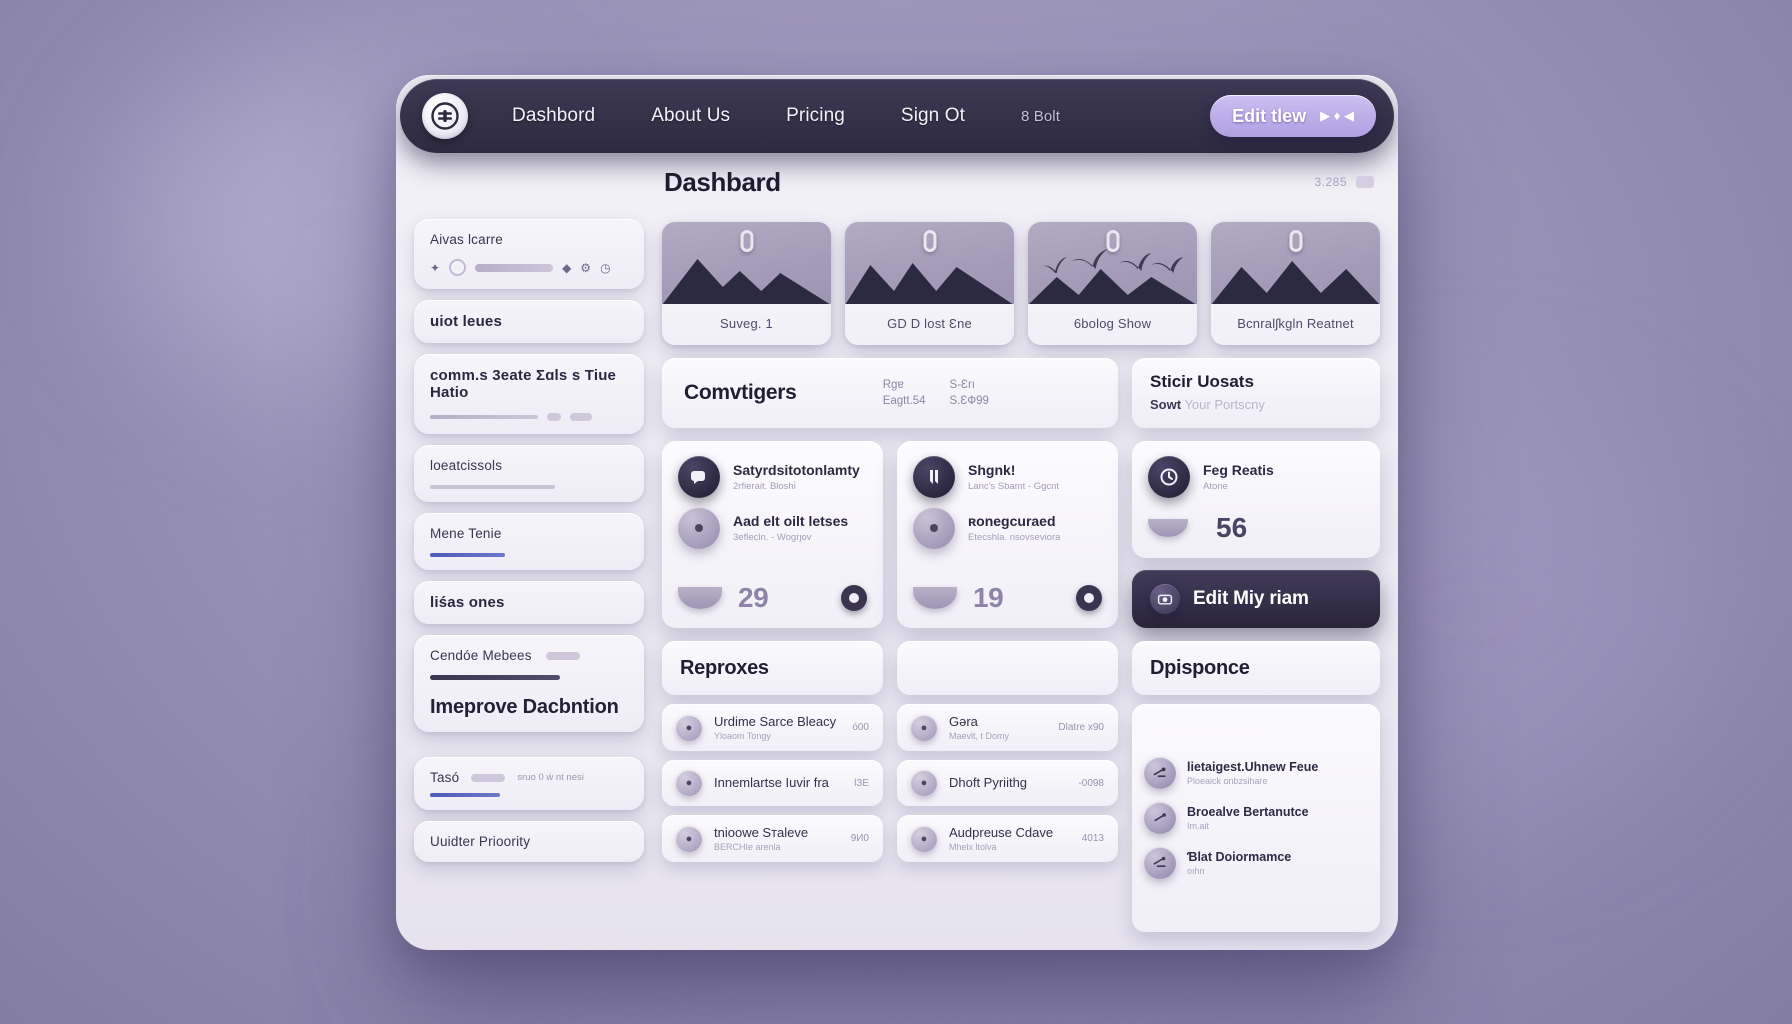 The width and height of the screenshot is (1792, 1024). Describe the element at coordinates (1198, 826) in the screenshot. I see `stack-item-subtitle: Im.ait` at that location.